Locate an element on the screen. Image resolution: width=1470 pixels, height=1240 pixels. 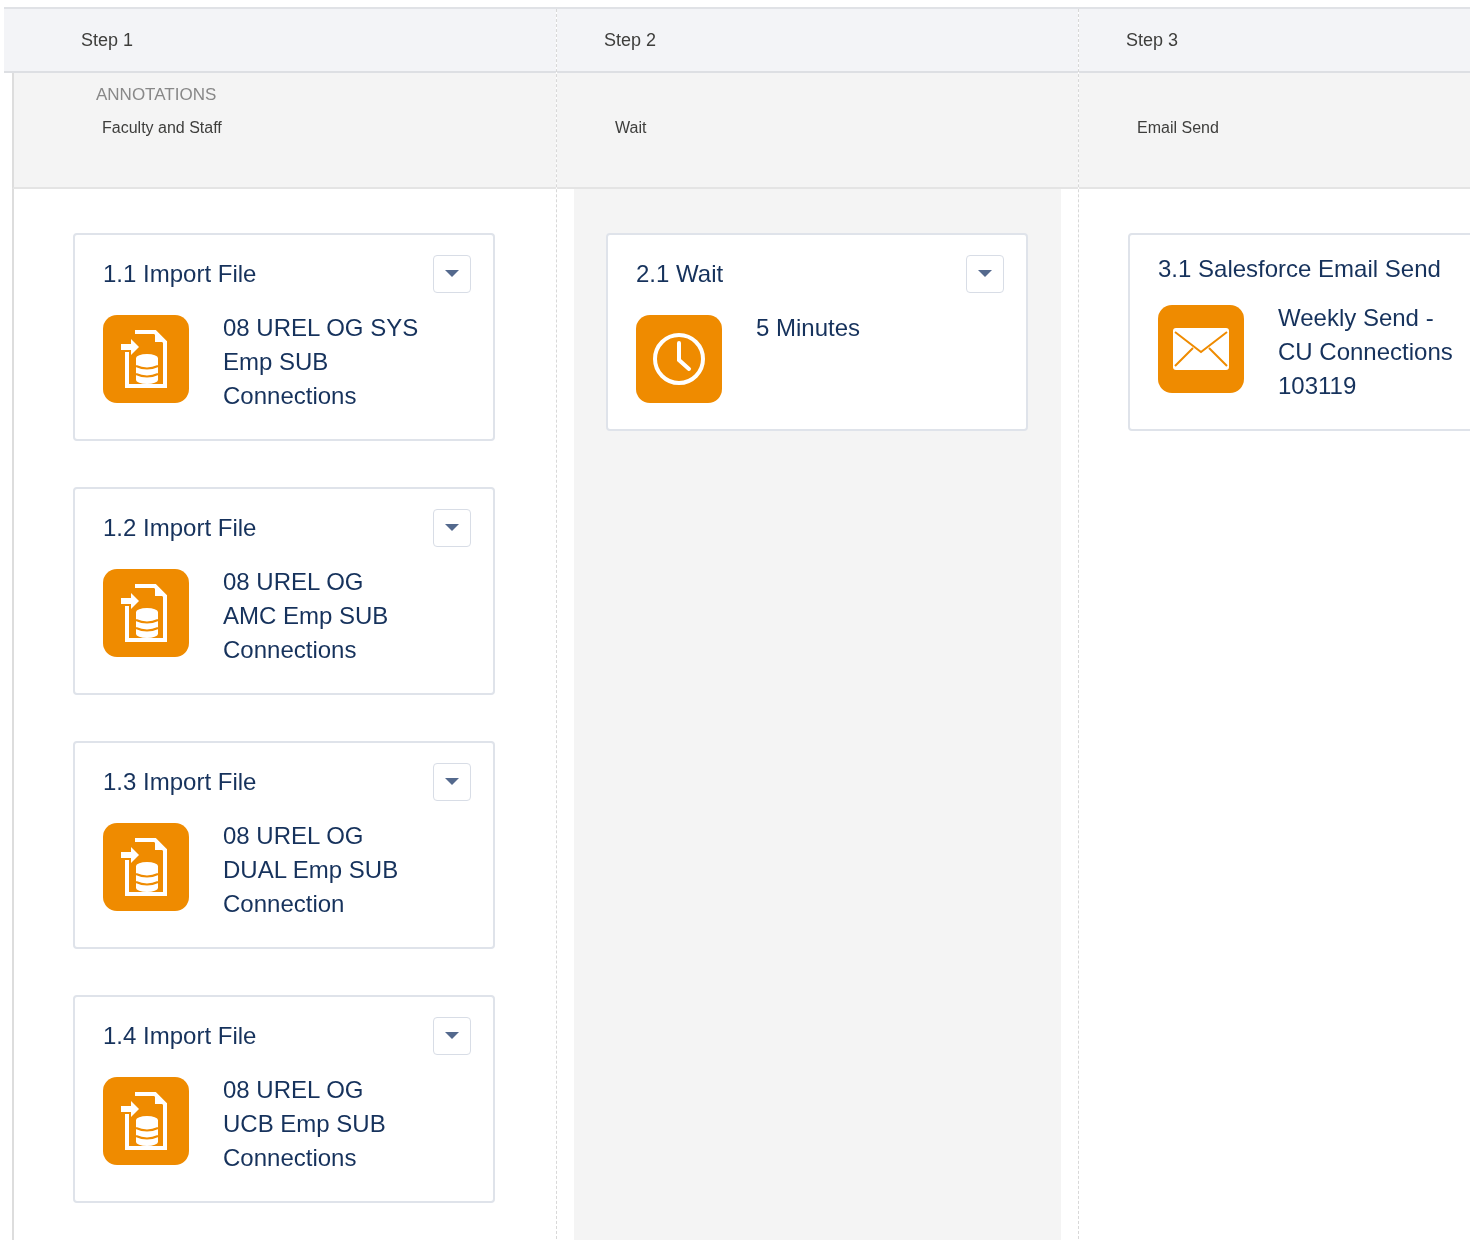
activity-card: 2.1 Wait 5 Minutes is located at coordinates (817, 332).